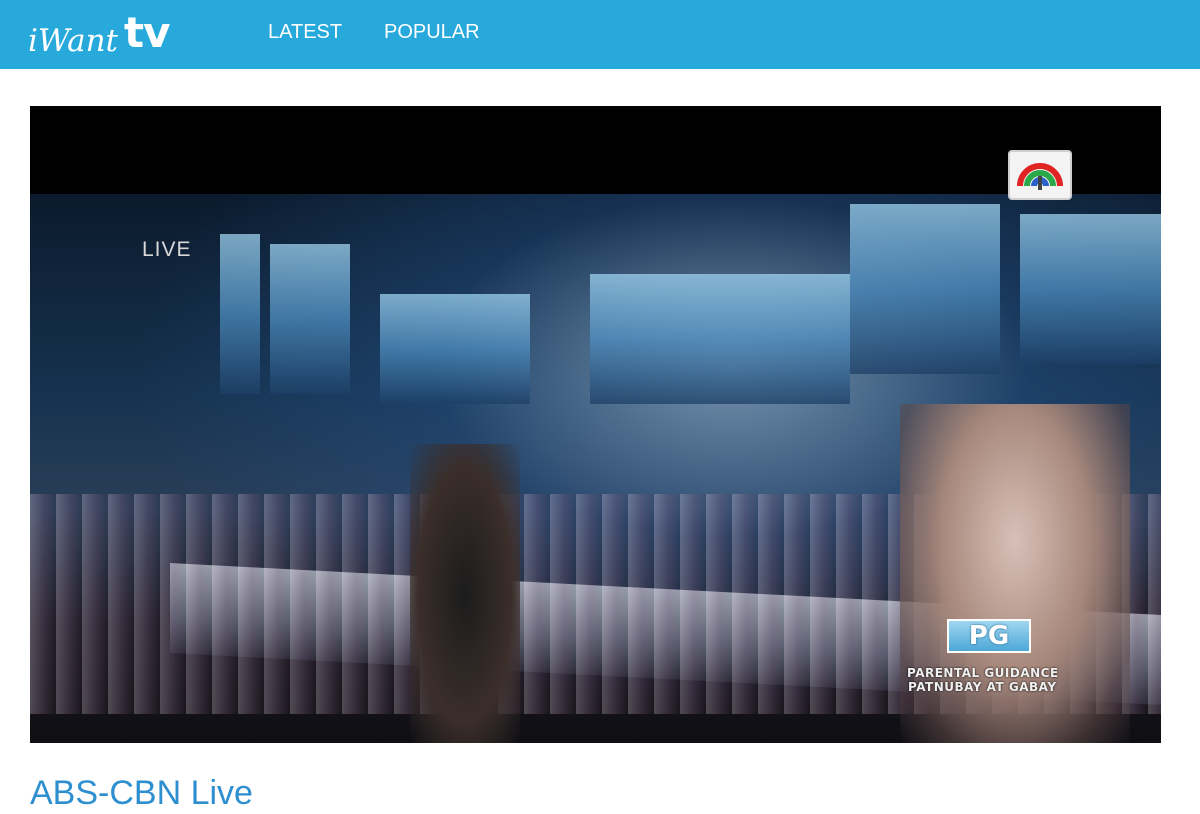 The height and width of the screenshot is (814, 1200). I want to click on abs-cbn-network-logo-icon, so click(1040, 175).